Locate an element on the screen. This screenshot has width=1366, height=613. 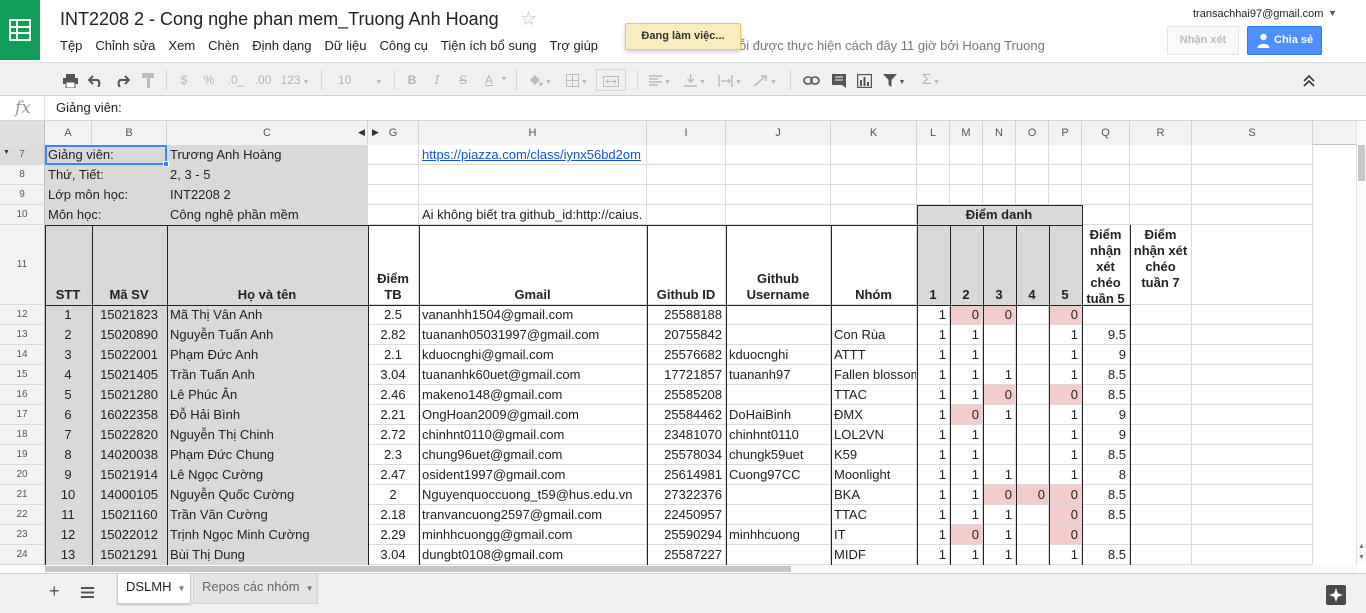
gmail-cell: tranvancuong2597@gmail.com is located at coordinates (533, 515).